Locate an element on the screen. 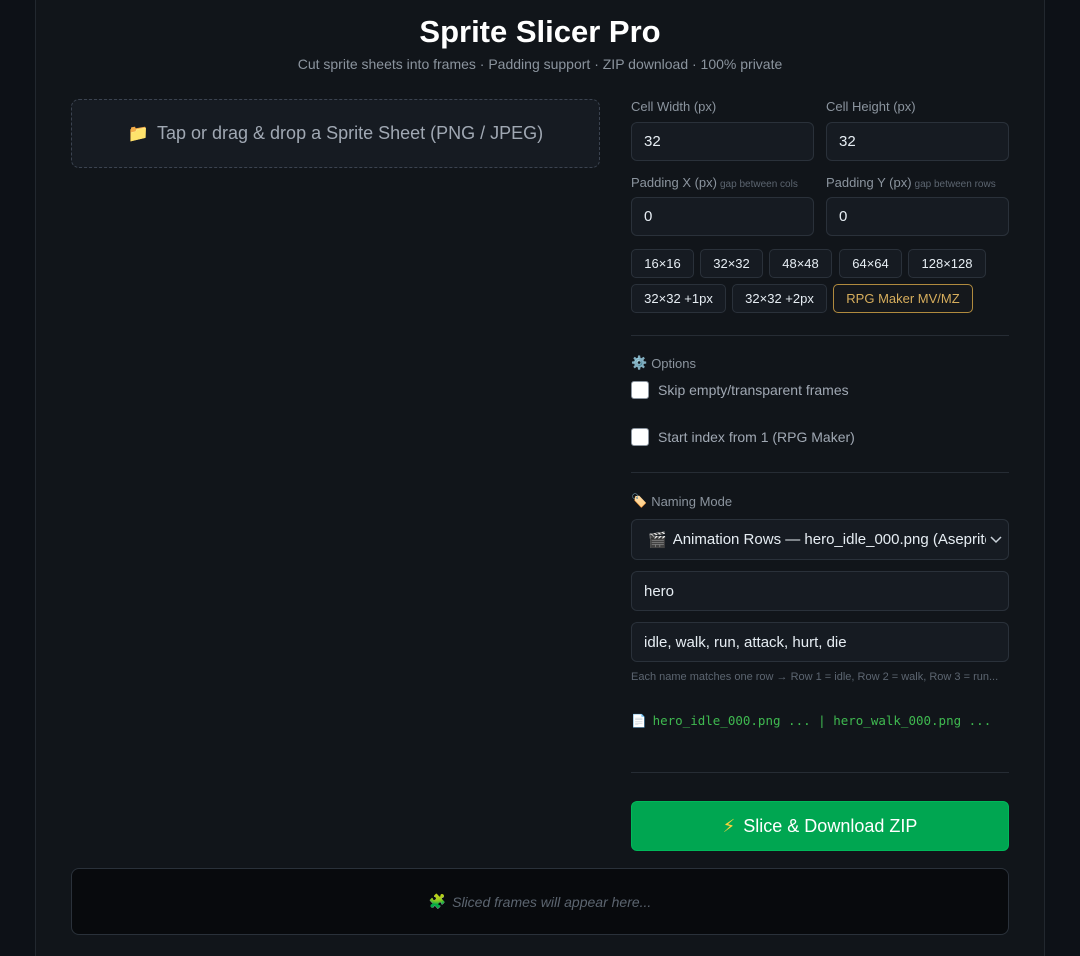  clapperboard-icon: 🎬 is located at coordinates (657, 540).